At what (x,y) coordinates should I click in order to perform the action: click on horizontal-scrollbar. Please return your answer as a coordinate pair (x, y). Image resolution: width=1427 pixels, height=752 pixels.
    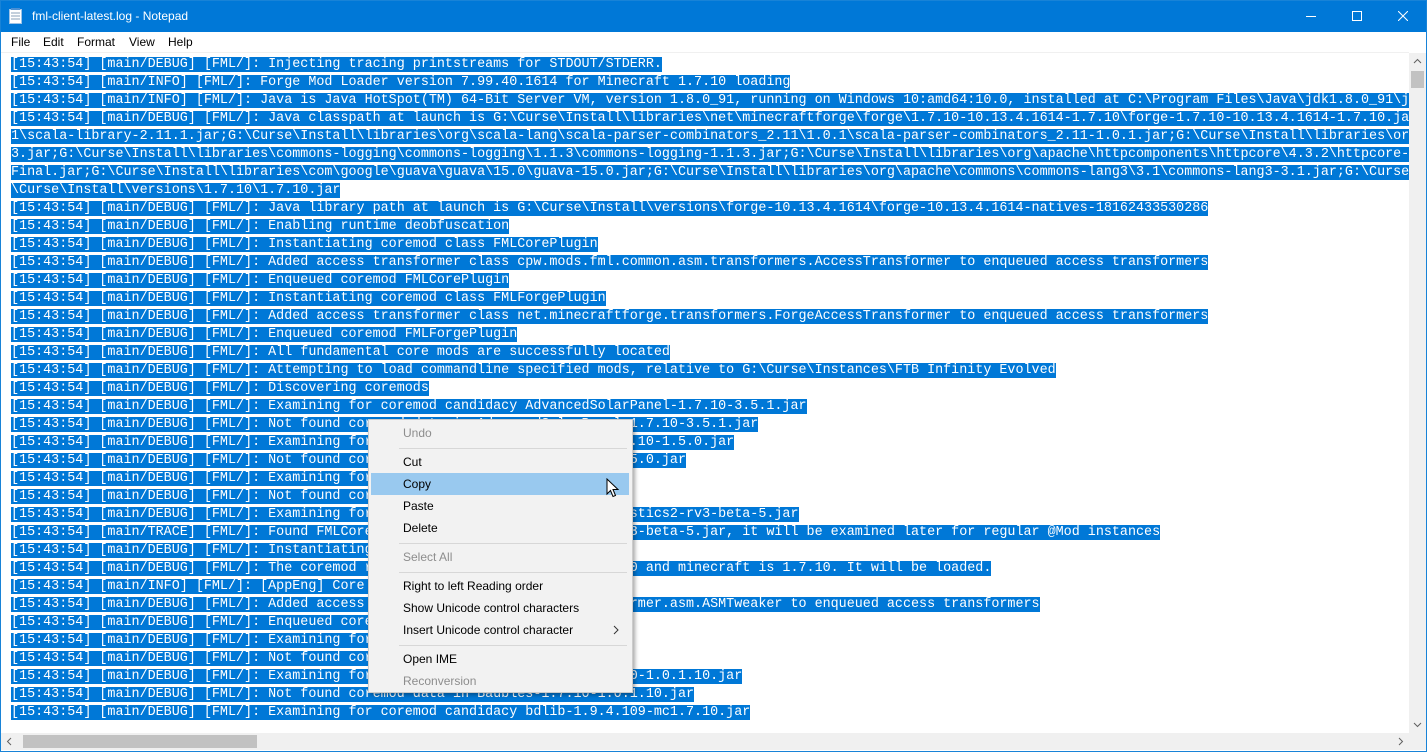
    Looking at the image, I should click on (705, 741).